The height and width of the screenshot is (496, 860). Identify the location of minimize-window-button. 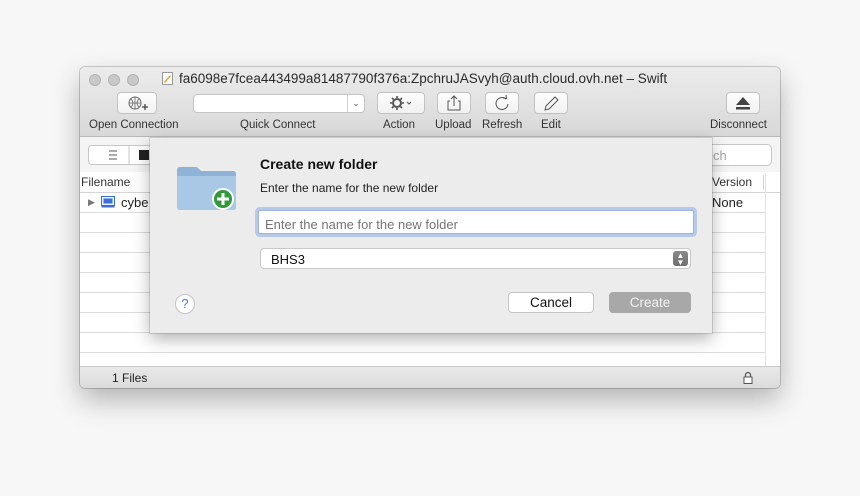
(114, 80).